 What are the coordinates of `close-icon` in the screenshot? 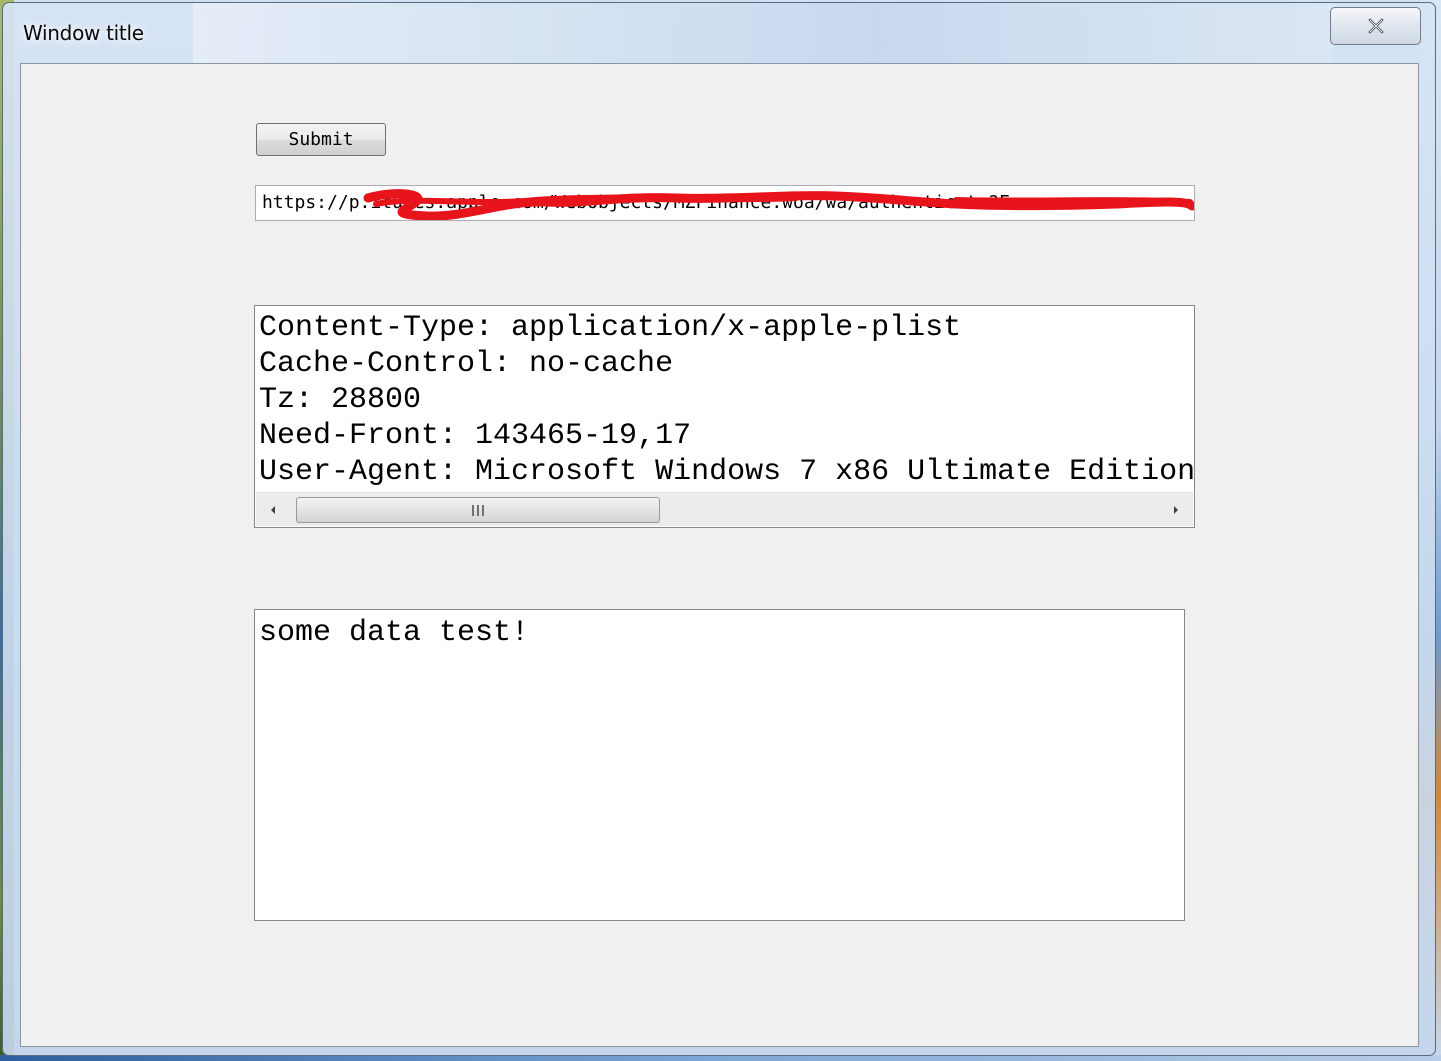 It's located at (1375, 26).